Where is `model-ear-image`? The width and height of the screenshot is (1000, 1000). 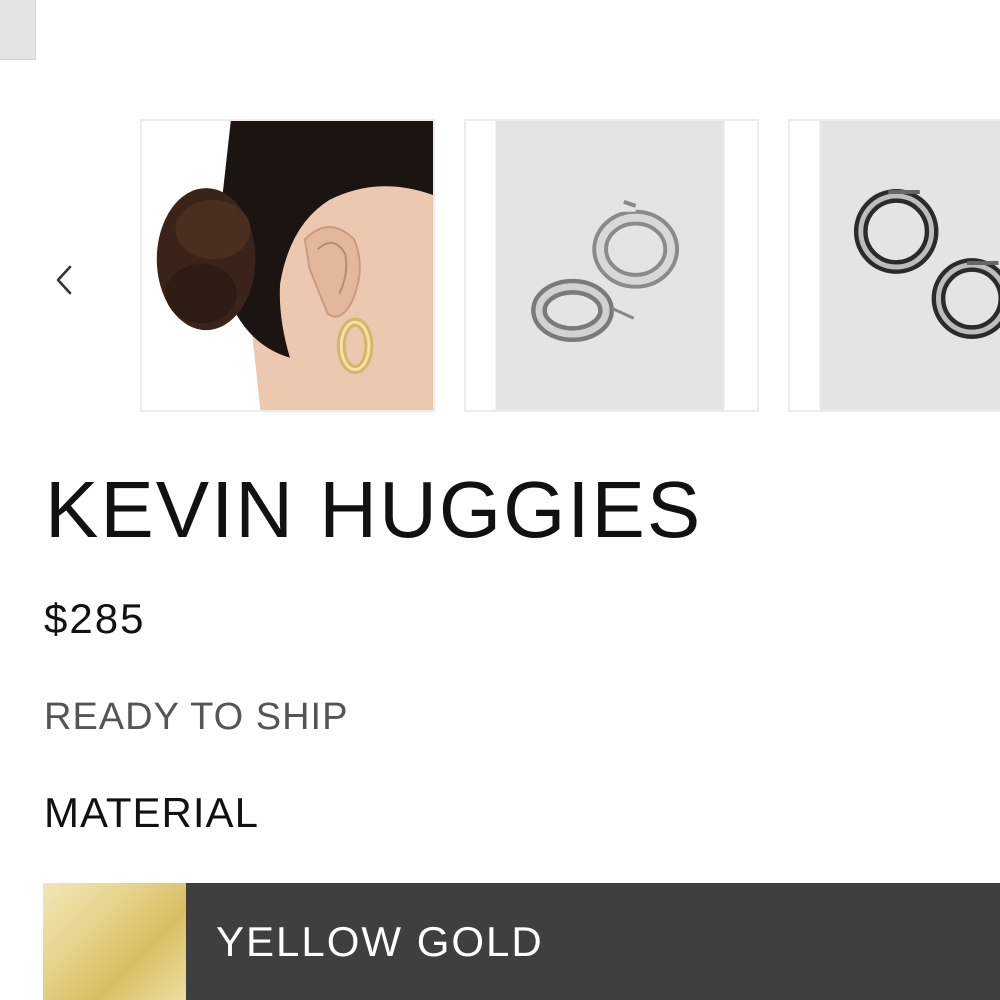 model-ear-image is located at coordinates (287, 265).